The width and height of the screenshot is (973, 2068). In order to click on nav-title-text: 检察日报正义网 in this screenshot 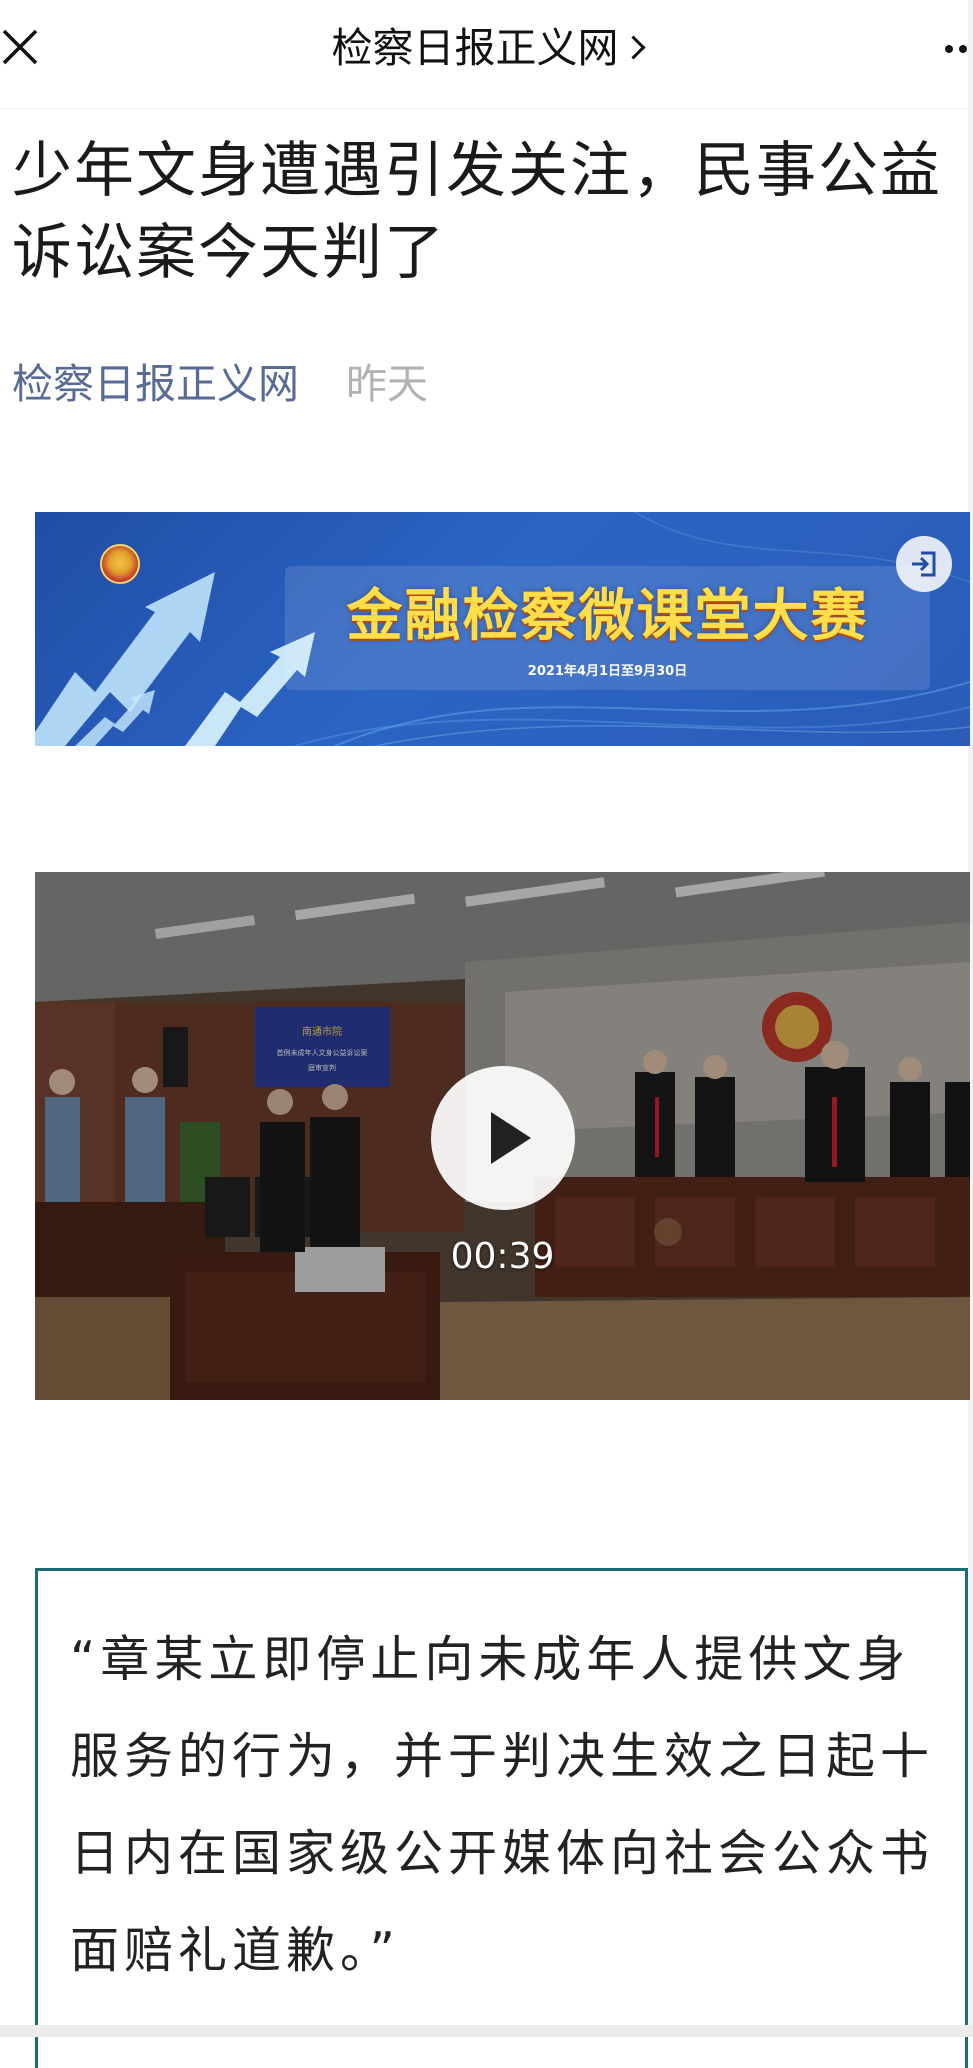, I will do `click(475, 48)`.